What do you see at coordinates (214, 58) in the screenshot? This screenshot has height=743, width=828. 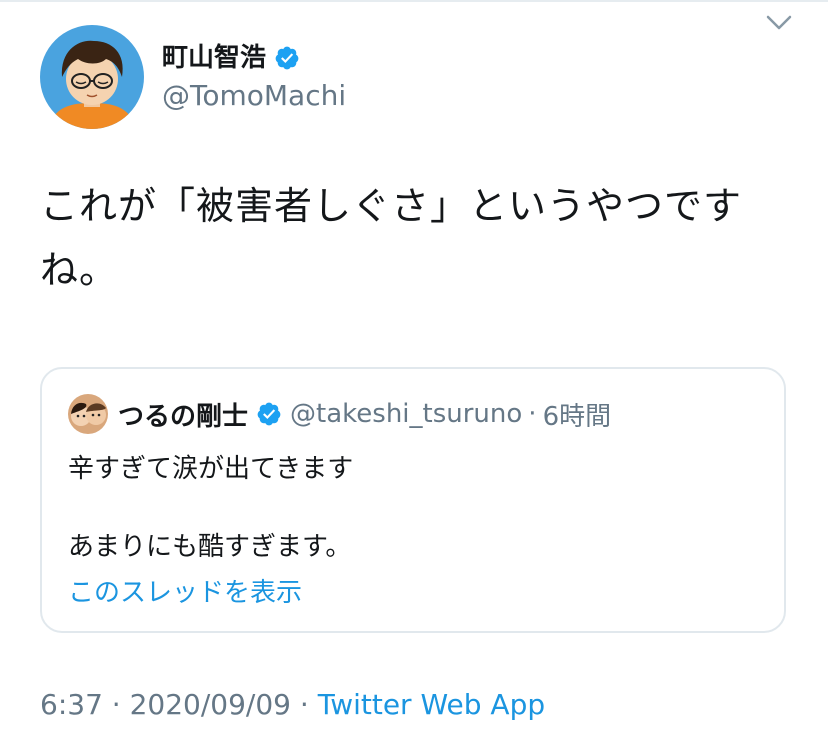 I see `author-name: 町山智浩` at bounding box center [214, 58].